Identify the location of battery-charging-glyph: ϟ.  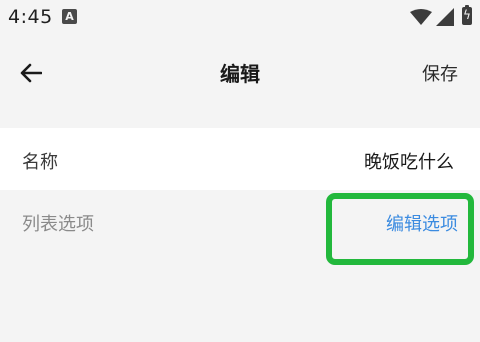
(467, 15).